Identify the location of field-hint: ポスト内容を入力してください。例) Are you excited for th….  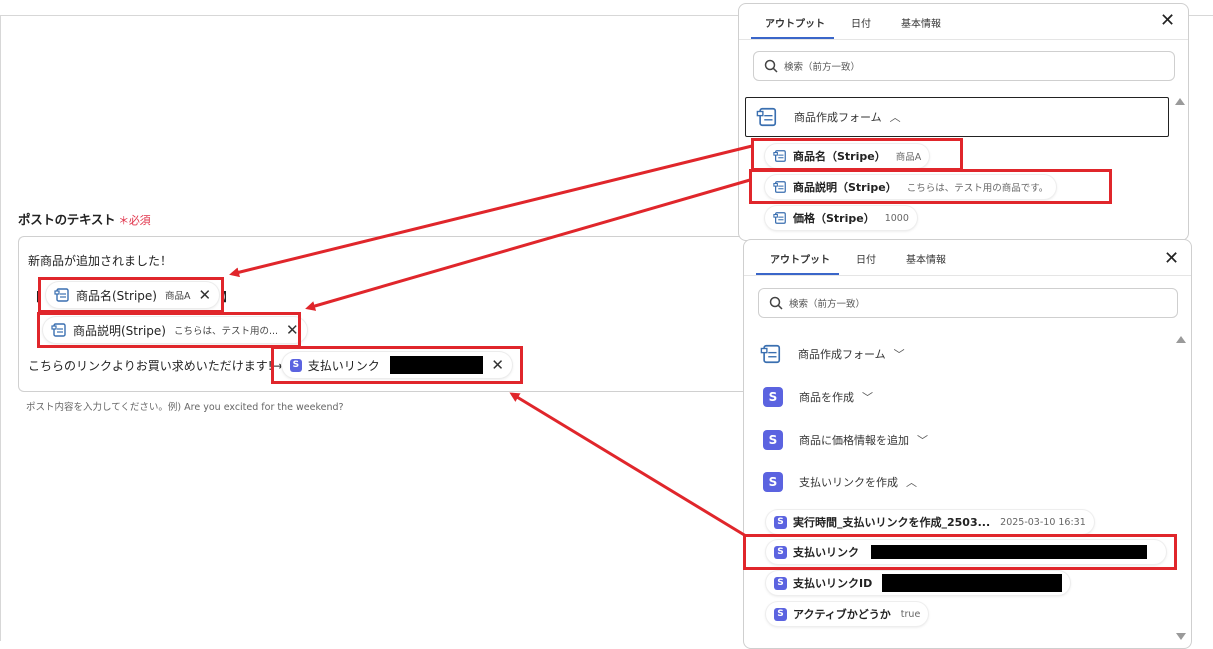
(185, 407).